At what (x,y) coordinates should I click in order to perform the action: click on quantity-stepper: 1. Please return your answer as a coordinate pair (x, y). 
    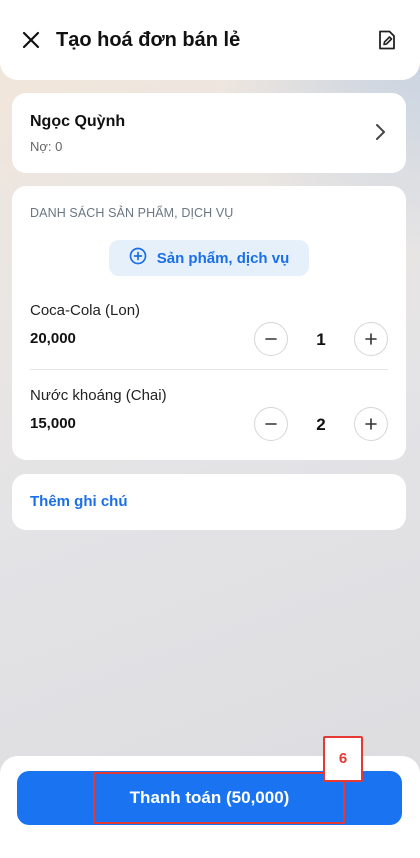
    Looking at the image, I should click on (321, 339).